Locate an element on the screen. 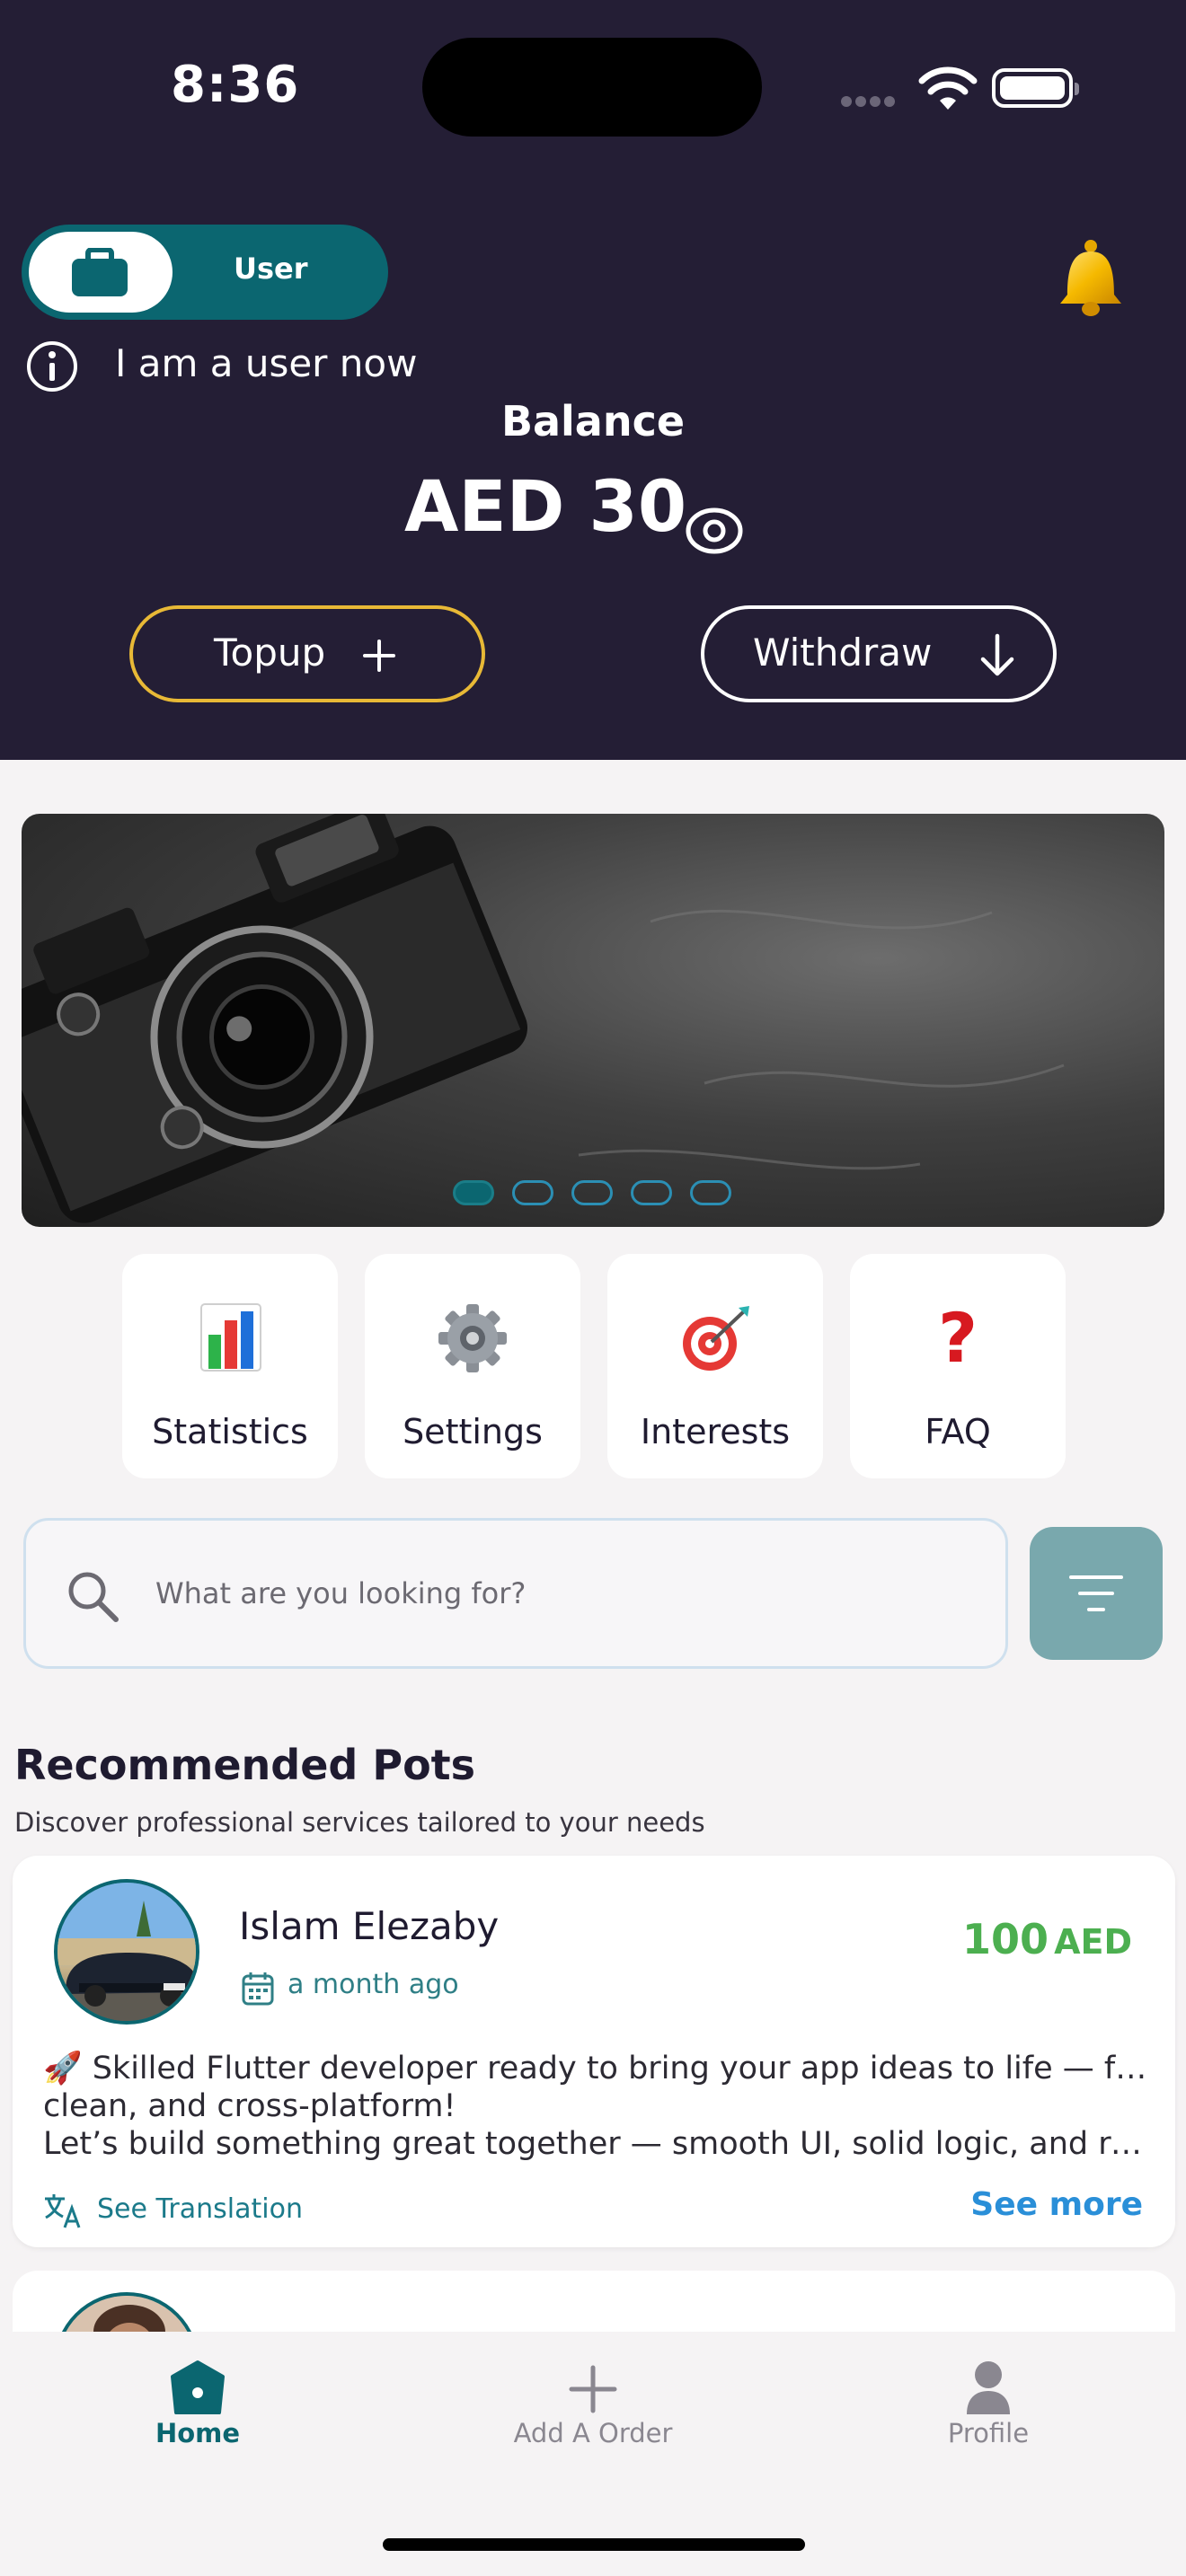  withdraw-button: Withdraw is located at coordinates (879, 653).